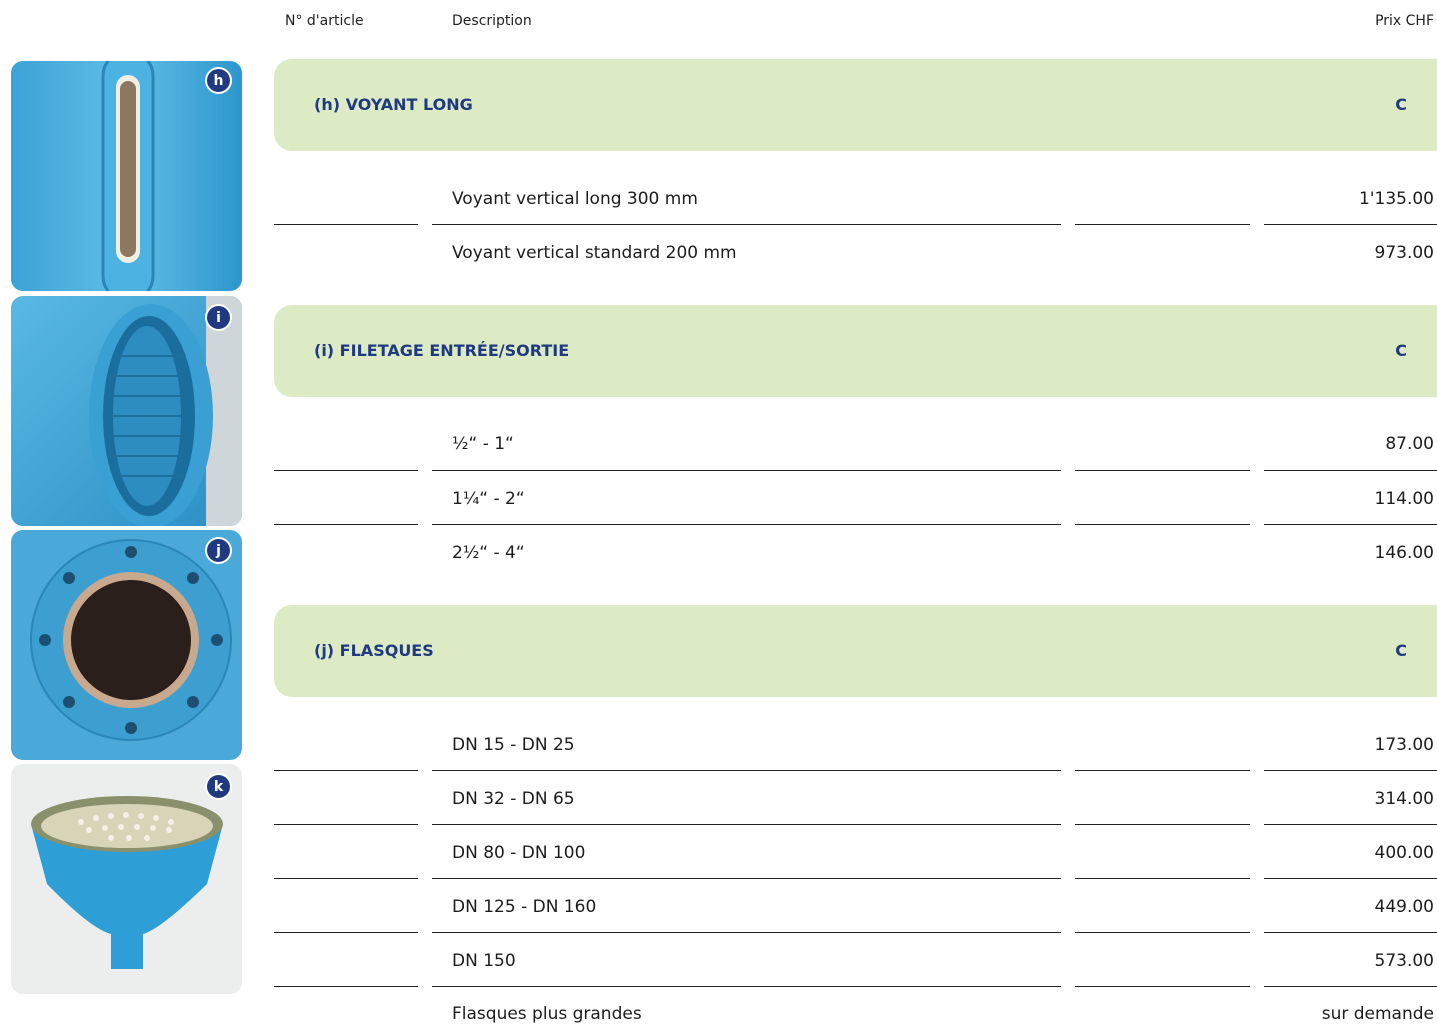 This screenshot has height=1024, width=1437. What do you see at coordinates (547, 1014) in the screenshot?
I see `row-description: Flasques plus grandes` at bounding box center [547, 1014].